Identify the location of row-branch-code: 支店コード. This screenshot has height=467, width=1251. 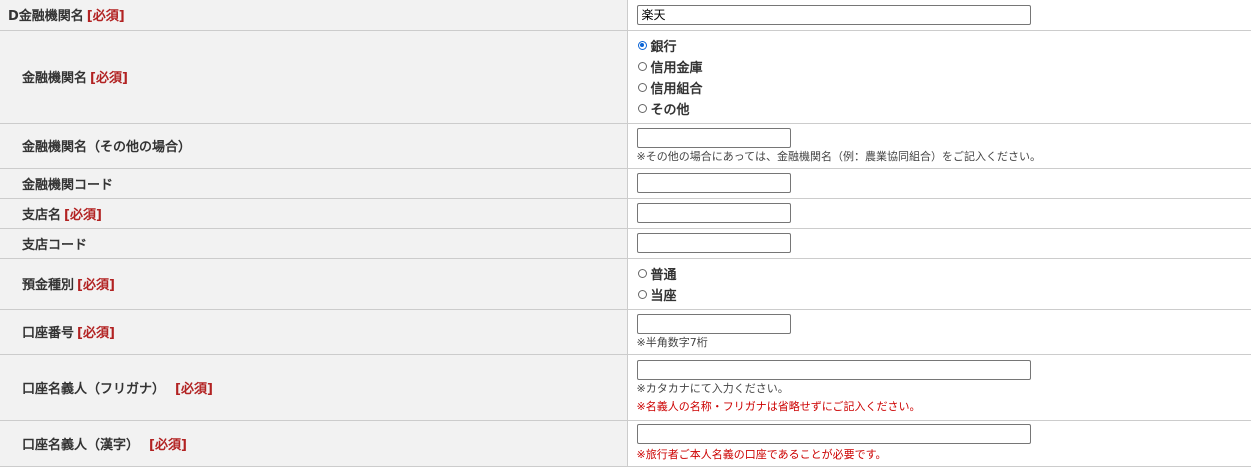
(625, 243).